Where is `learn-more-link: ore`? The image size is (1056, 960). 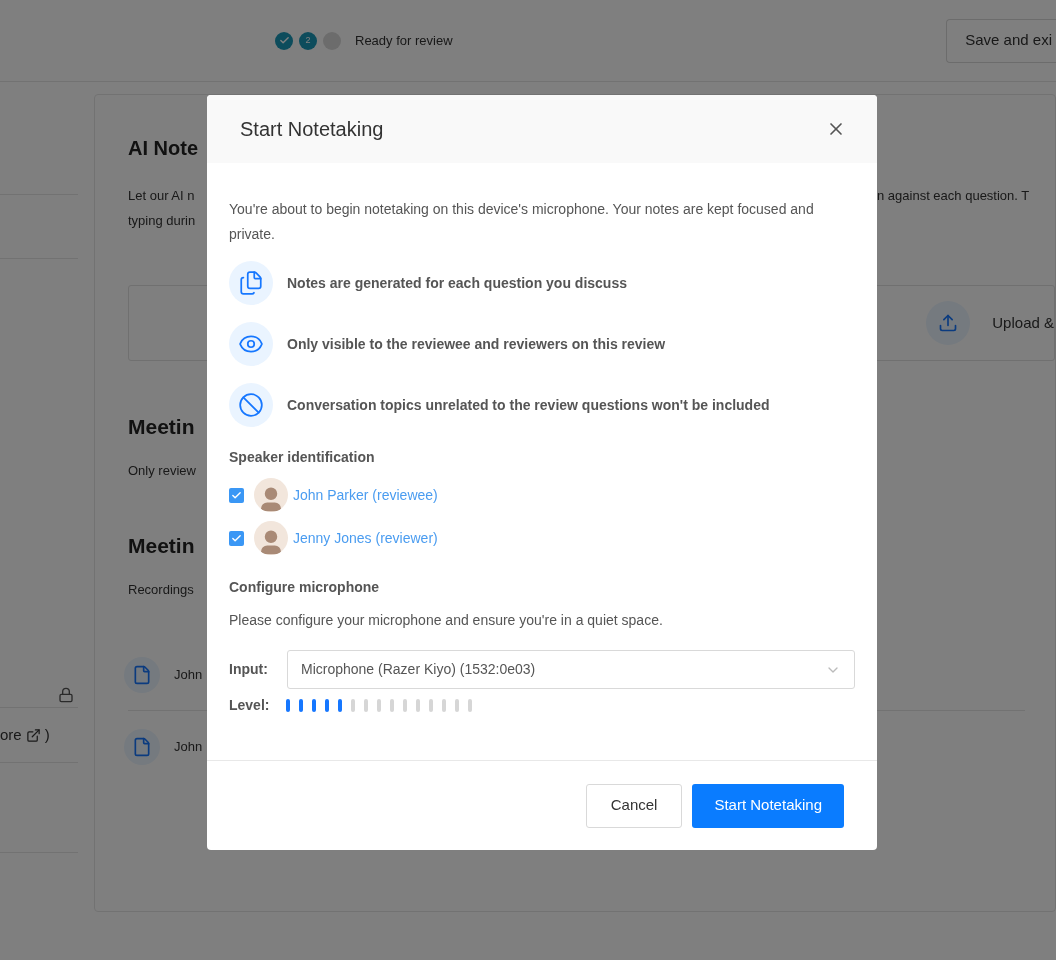
learn-more-link: ore is located at coordinates (11, 735).